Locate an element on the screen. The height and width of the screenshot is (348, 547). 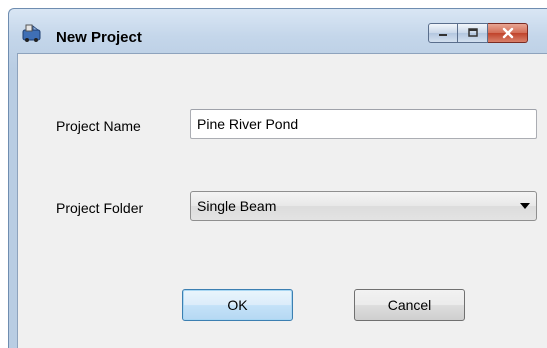
minimize-button is located at coordinates (443, 33).